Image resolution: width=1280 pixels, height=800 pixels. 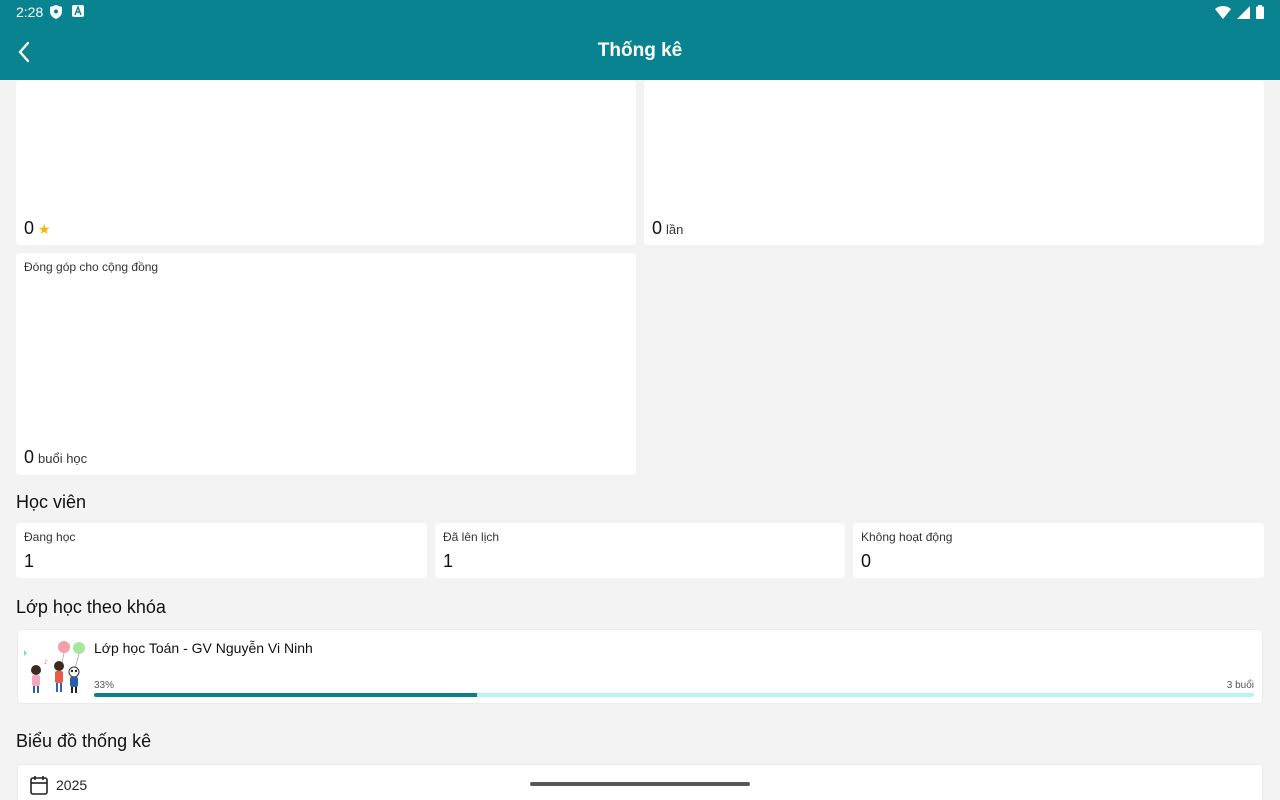 I want to click on student-card-inactive: Không hoạt động 0, so click(x=1058, y=550).